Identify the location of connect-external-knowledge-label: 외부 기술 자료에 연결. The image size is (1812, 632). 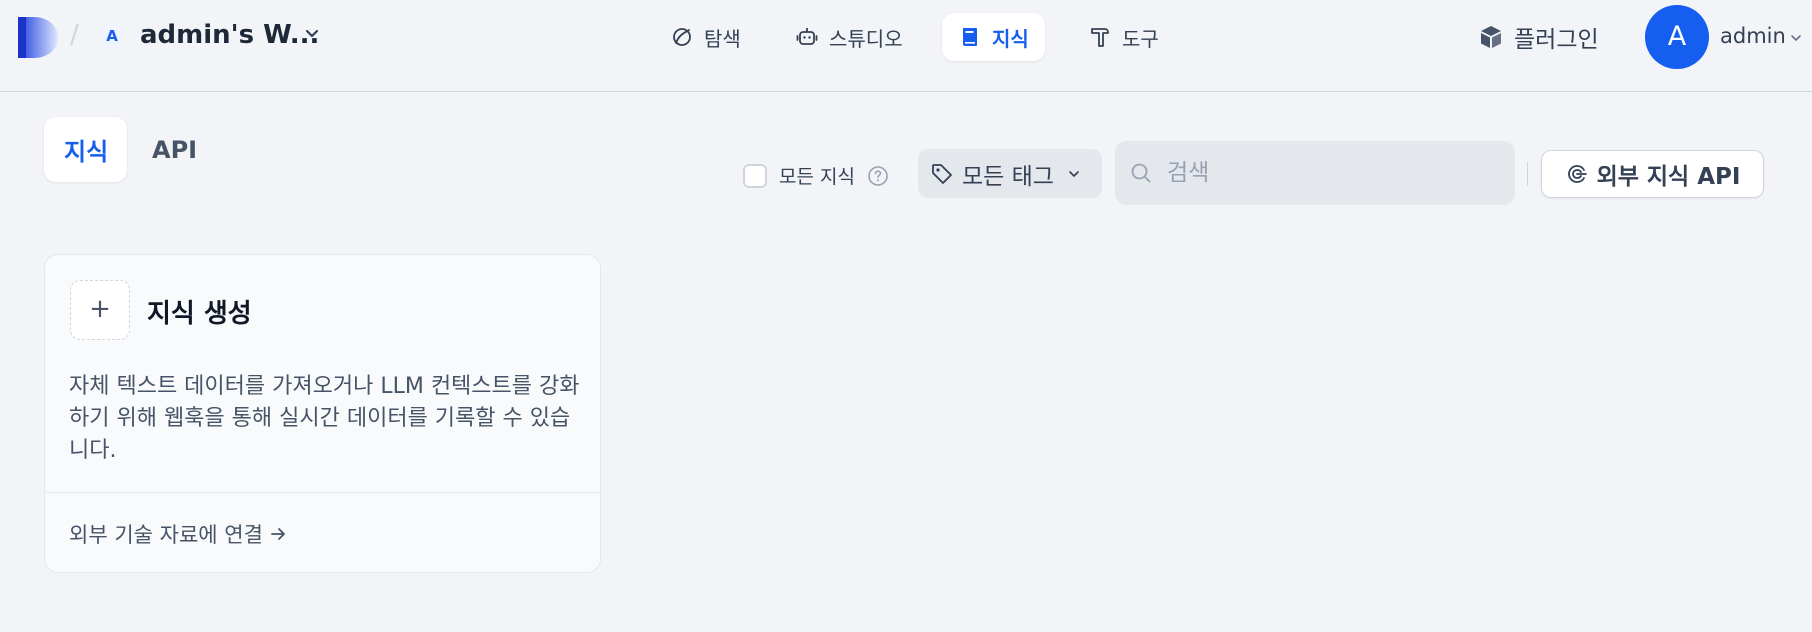
(166, 535).